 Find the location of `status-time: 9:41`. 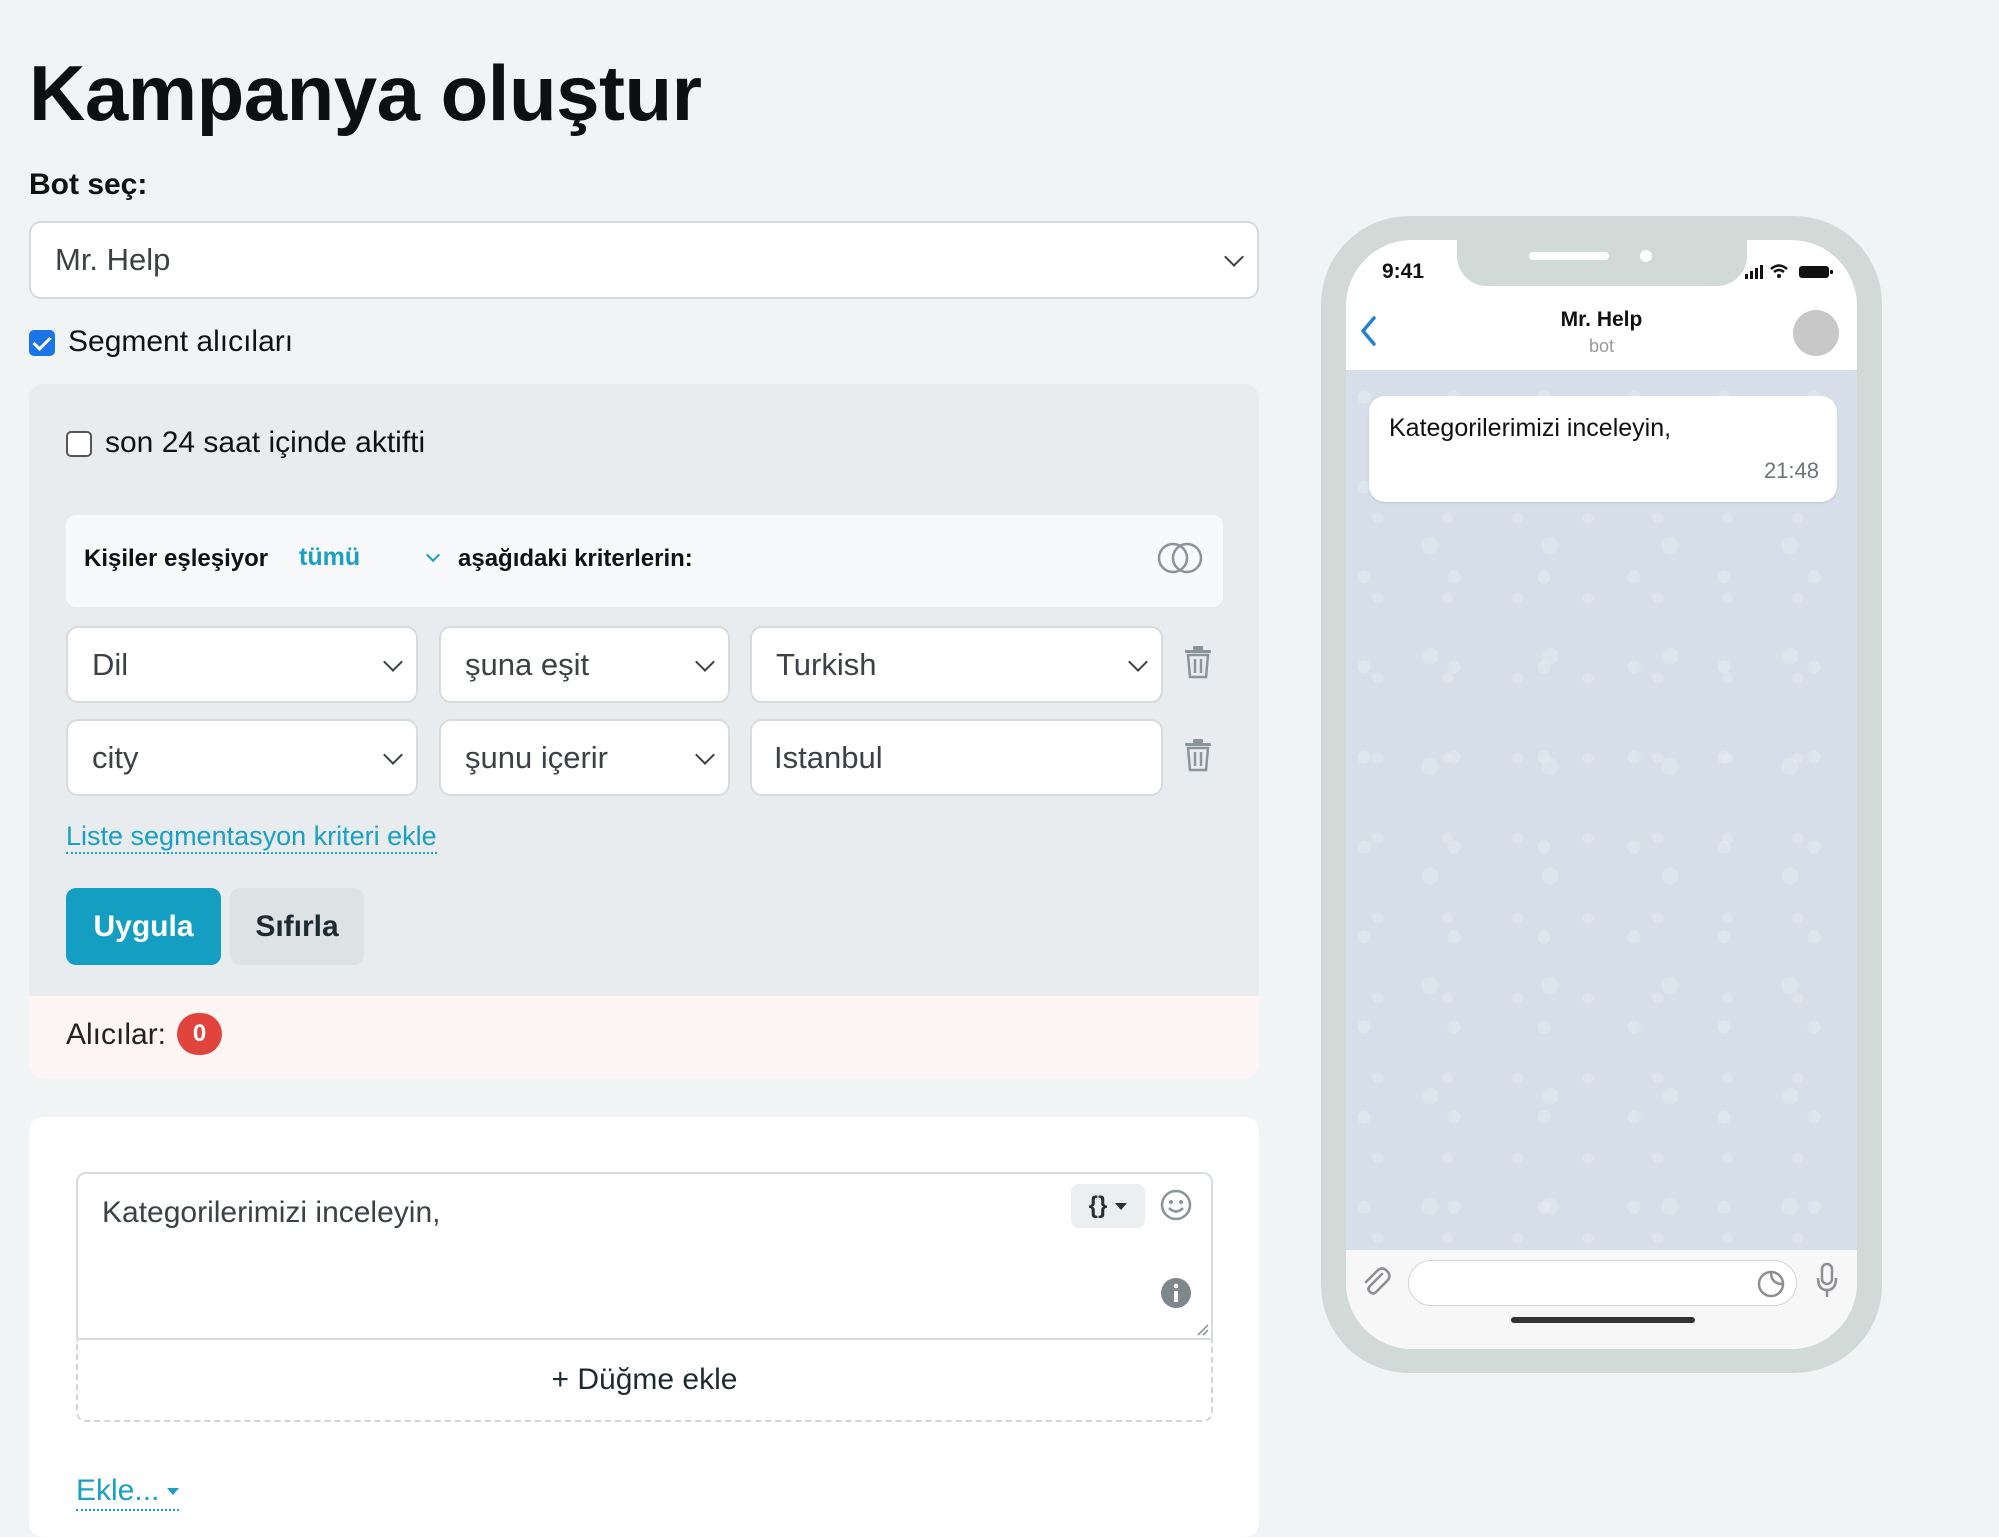

status-time: 9:41 is located at coordinates (1403, 271).